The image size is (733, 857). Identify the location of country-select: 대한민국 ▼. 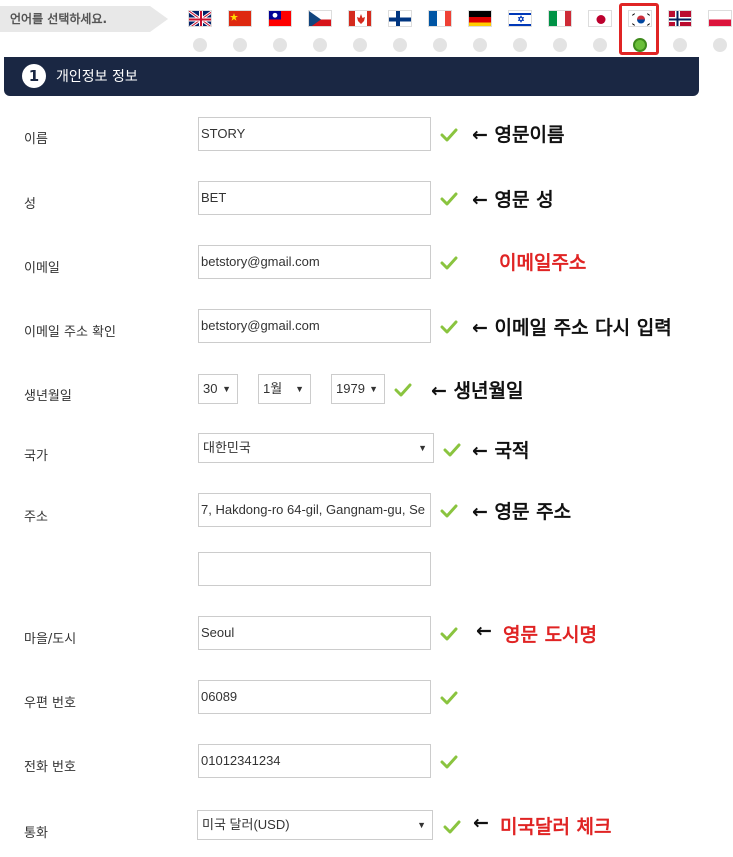
(316, 448).